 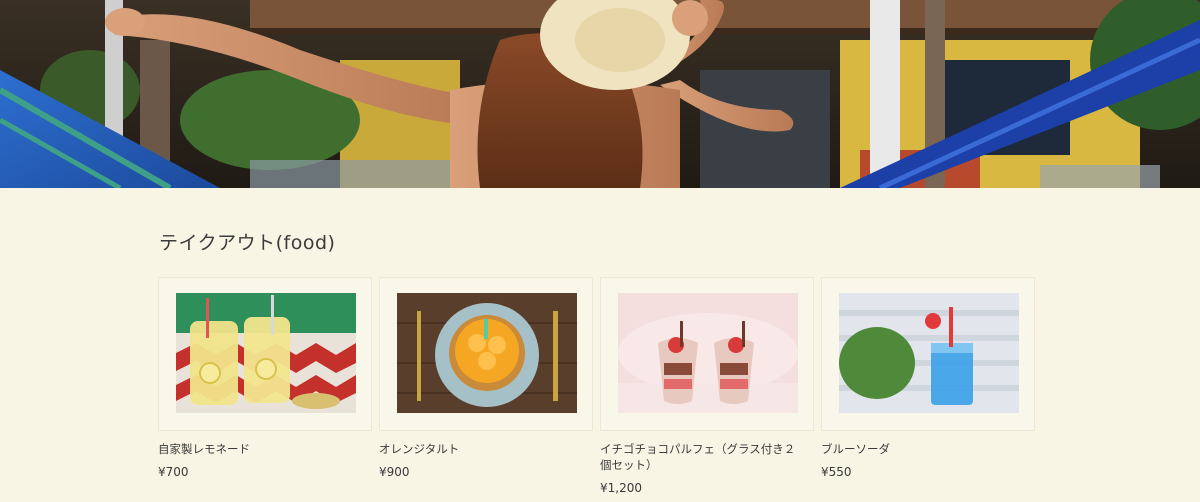 What do you see at coordinates (258, 449) in the screenshot?
I see `product-name: 自家製レモネード` at bounding box center [258, 449].